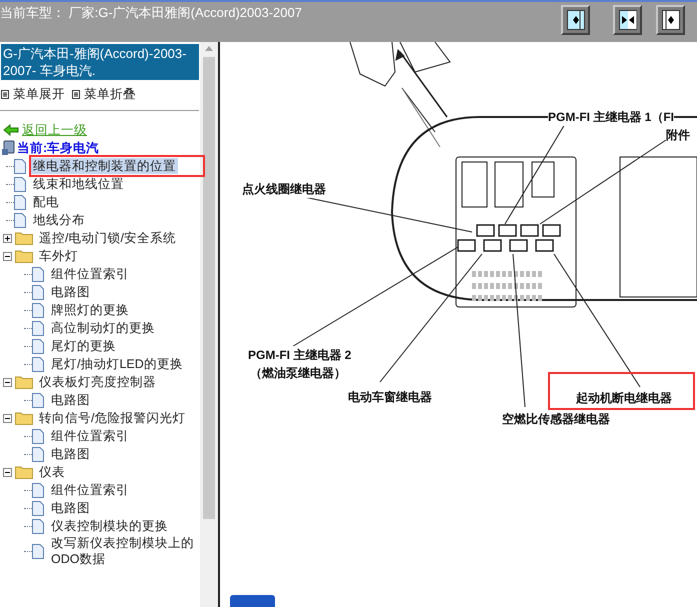 This screenshot has width=697, height=607. Describe the element at coordinates (627, 20) in the screenshot. I see `split-view-button` at that location.